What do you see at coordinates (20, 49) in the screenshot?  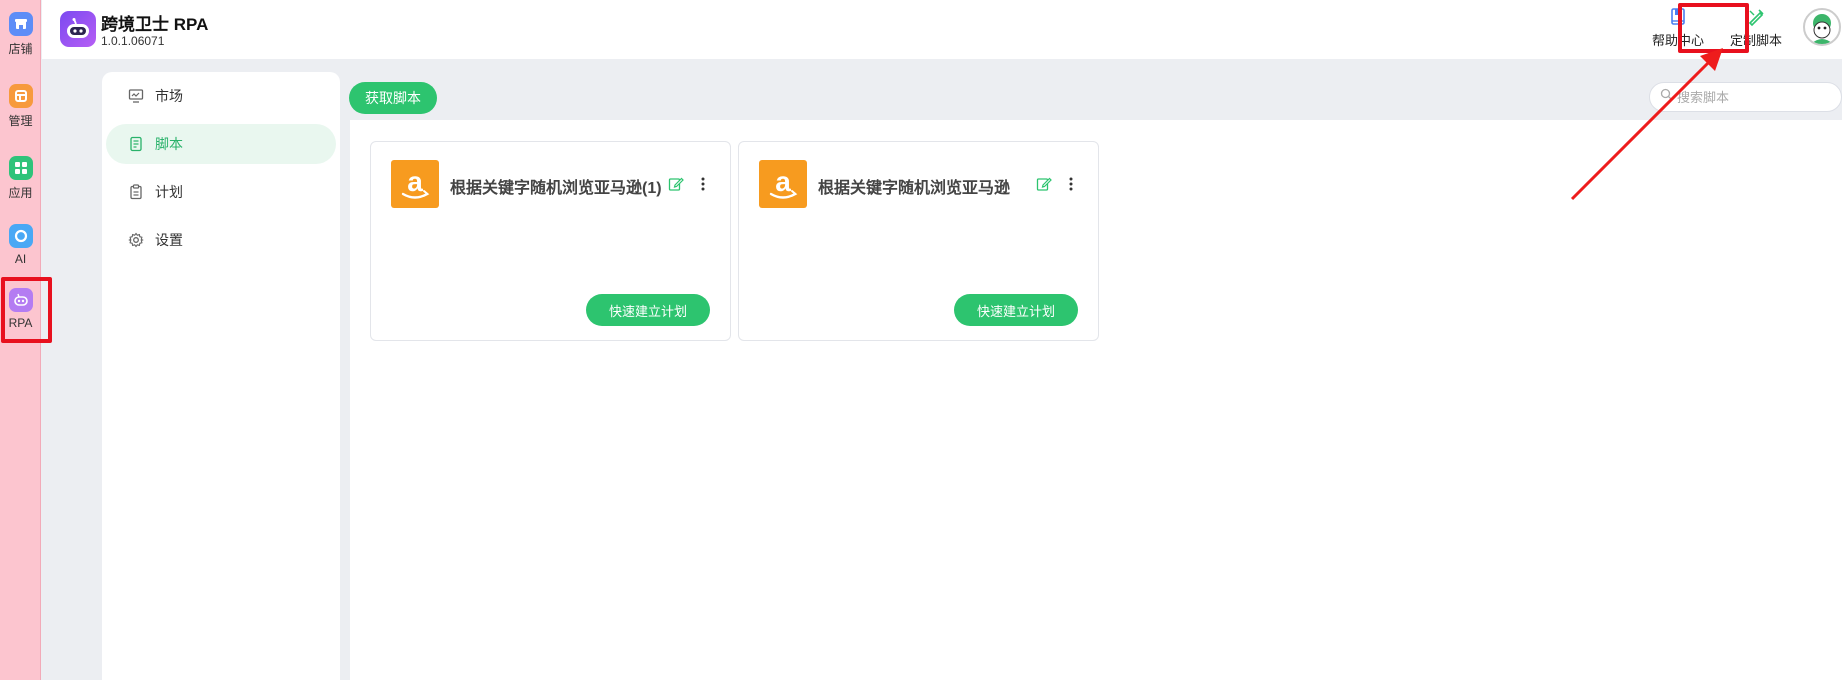 I see `rail-label: 店铺` at bounding box center [20, 49].